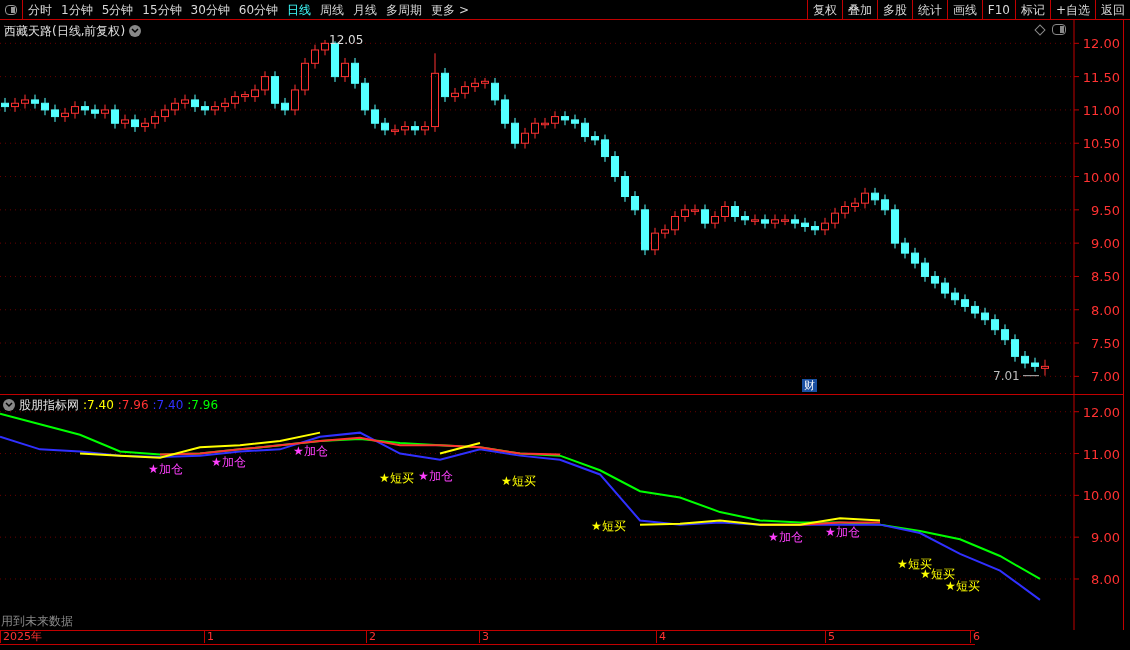 This screenshot has width=1130, height=650. What do you see at coordinates (209, 636) in the screenshot?
I see `date-axis-label: 1` at bounding box center [209, 636].